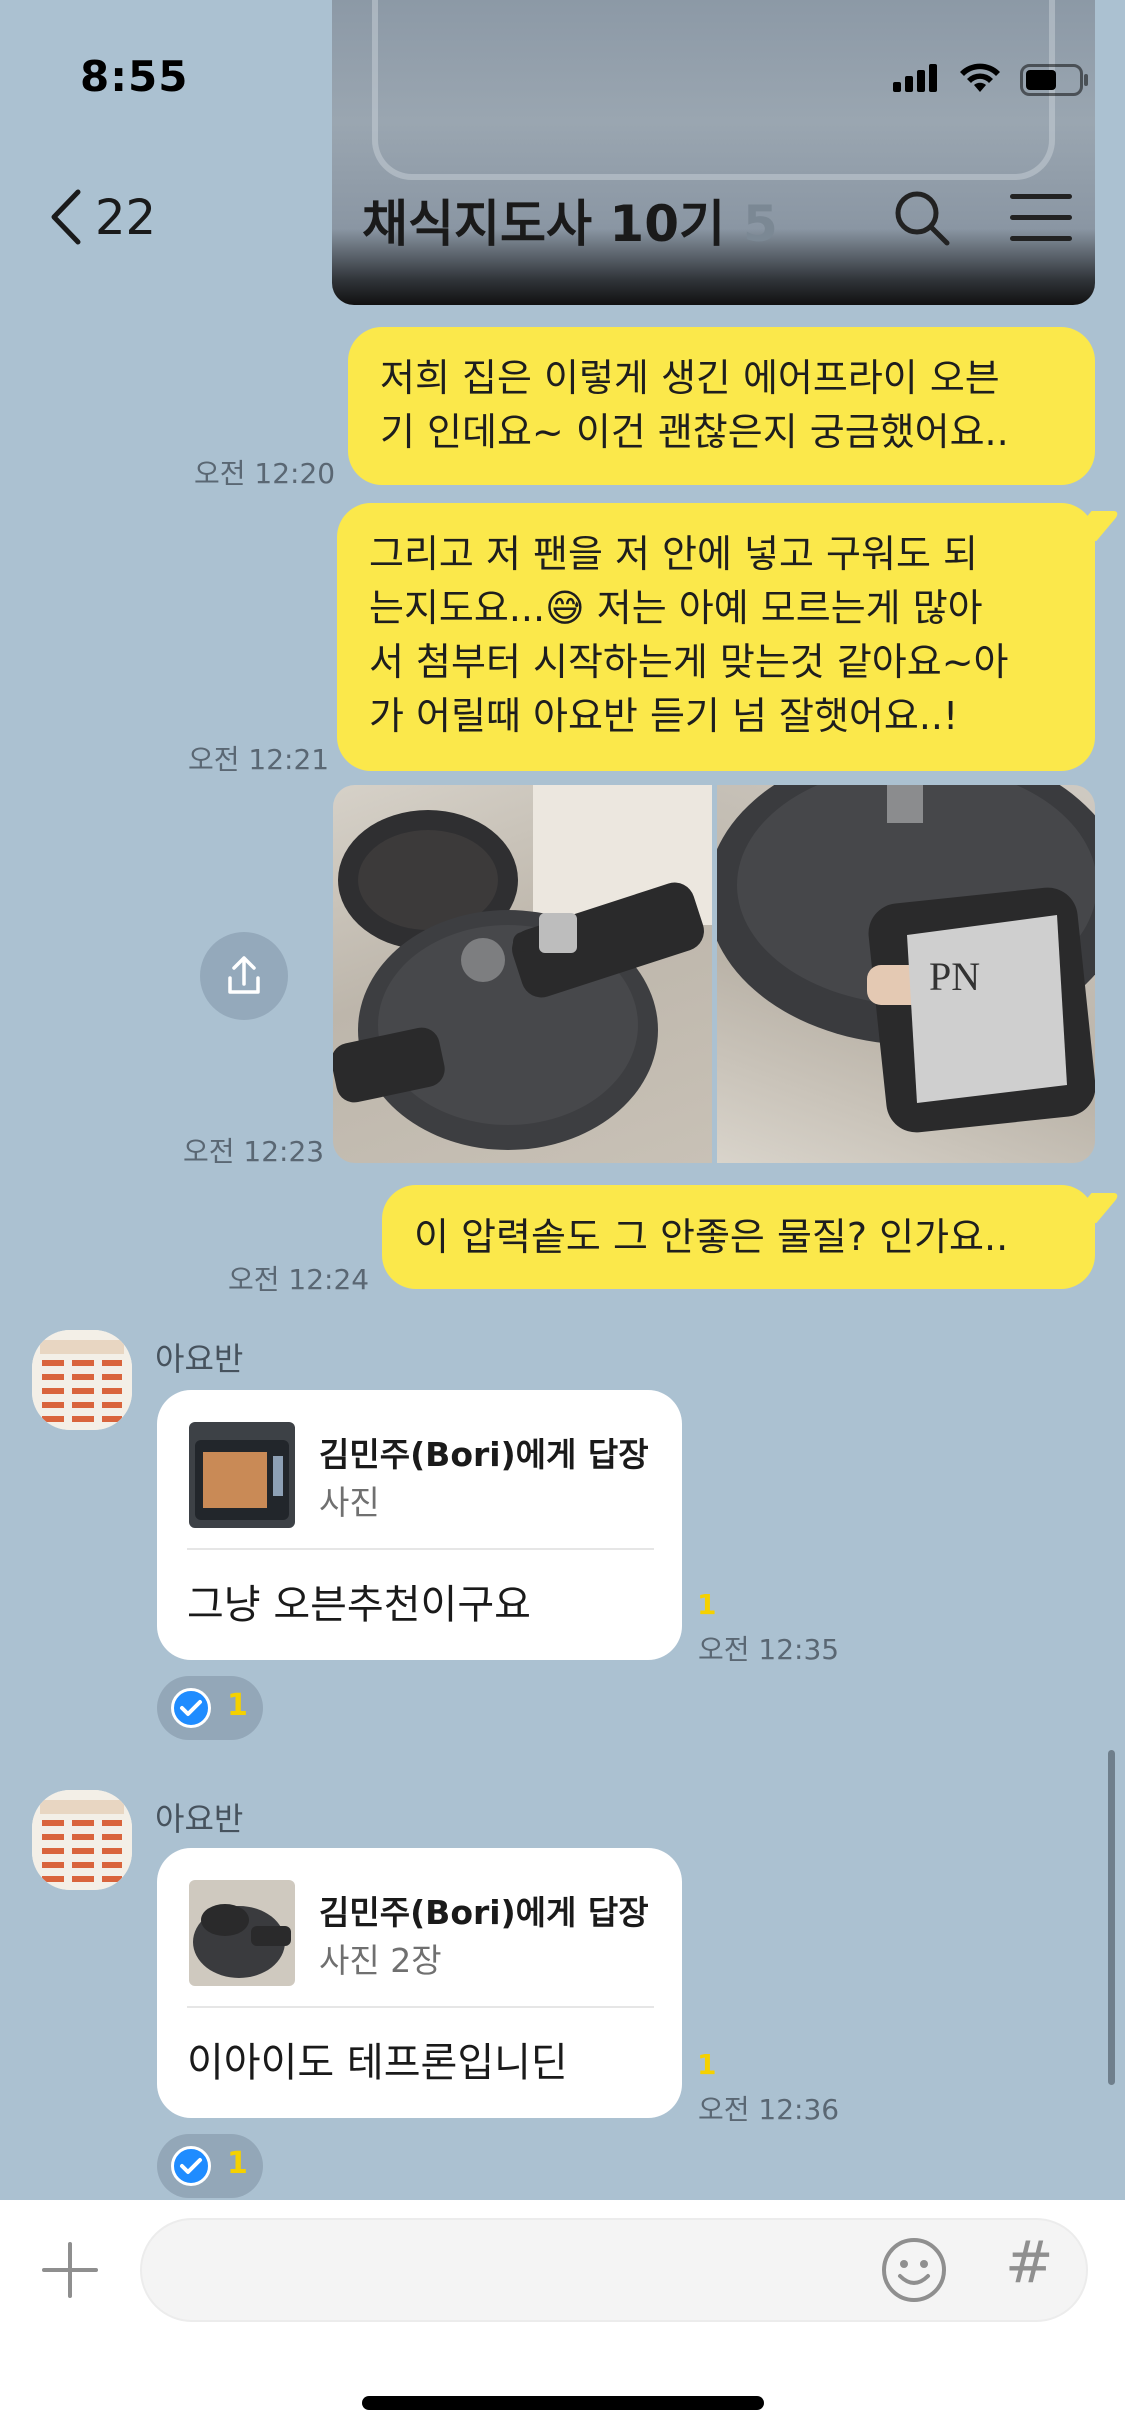 The image size is (1125, 2436). I want to click on message-text: 그냥 오븐추천이구요, so click(359, 1605).